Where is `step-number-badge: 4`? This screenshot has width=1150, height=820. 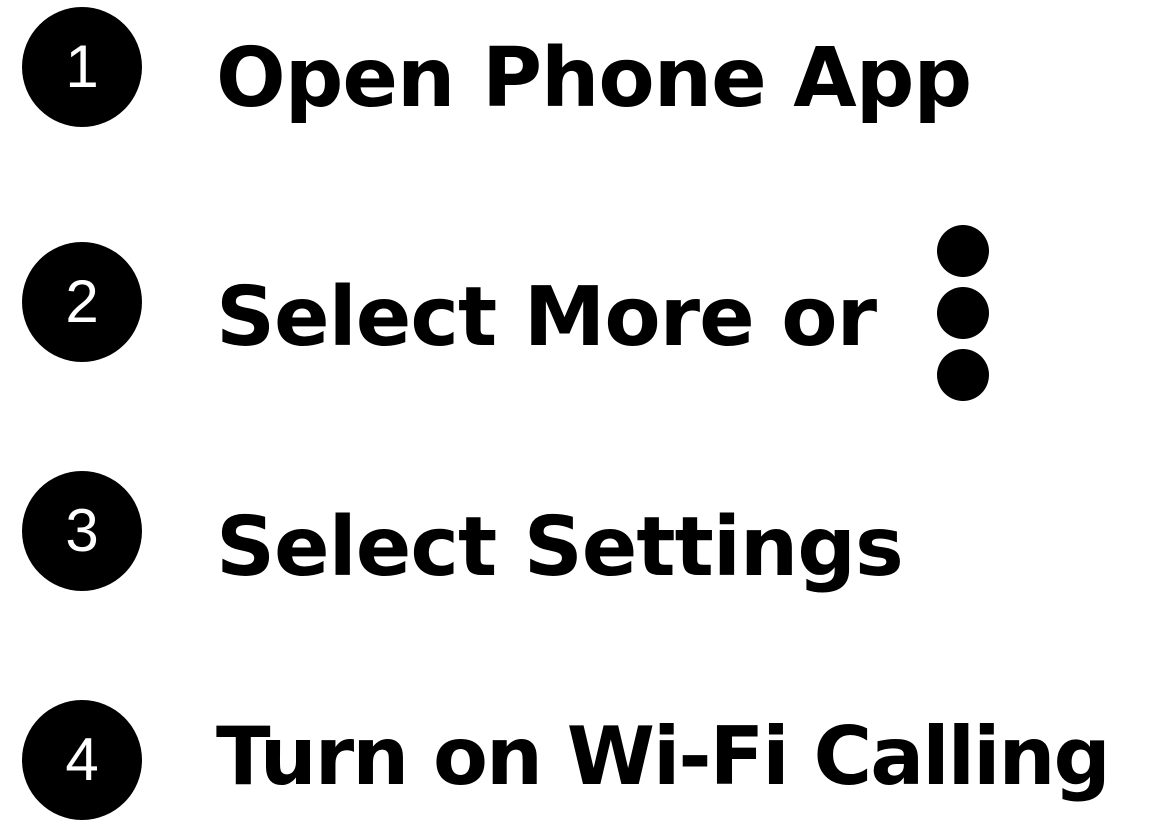
step-number-badge: 4 is located at coordinates (82, 760).